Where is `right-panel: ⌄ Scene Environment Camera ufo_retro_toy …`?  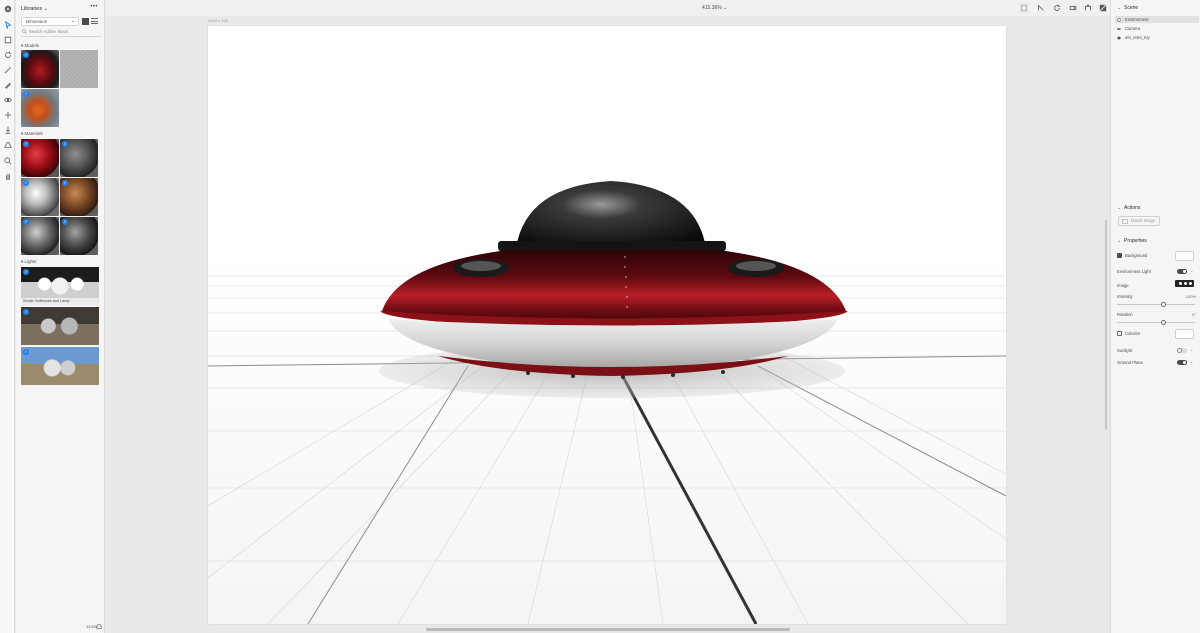 right-panel: ⌄ Scene Environment Camera ufo_retro_toy … is located at coordinates (1155, 316).